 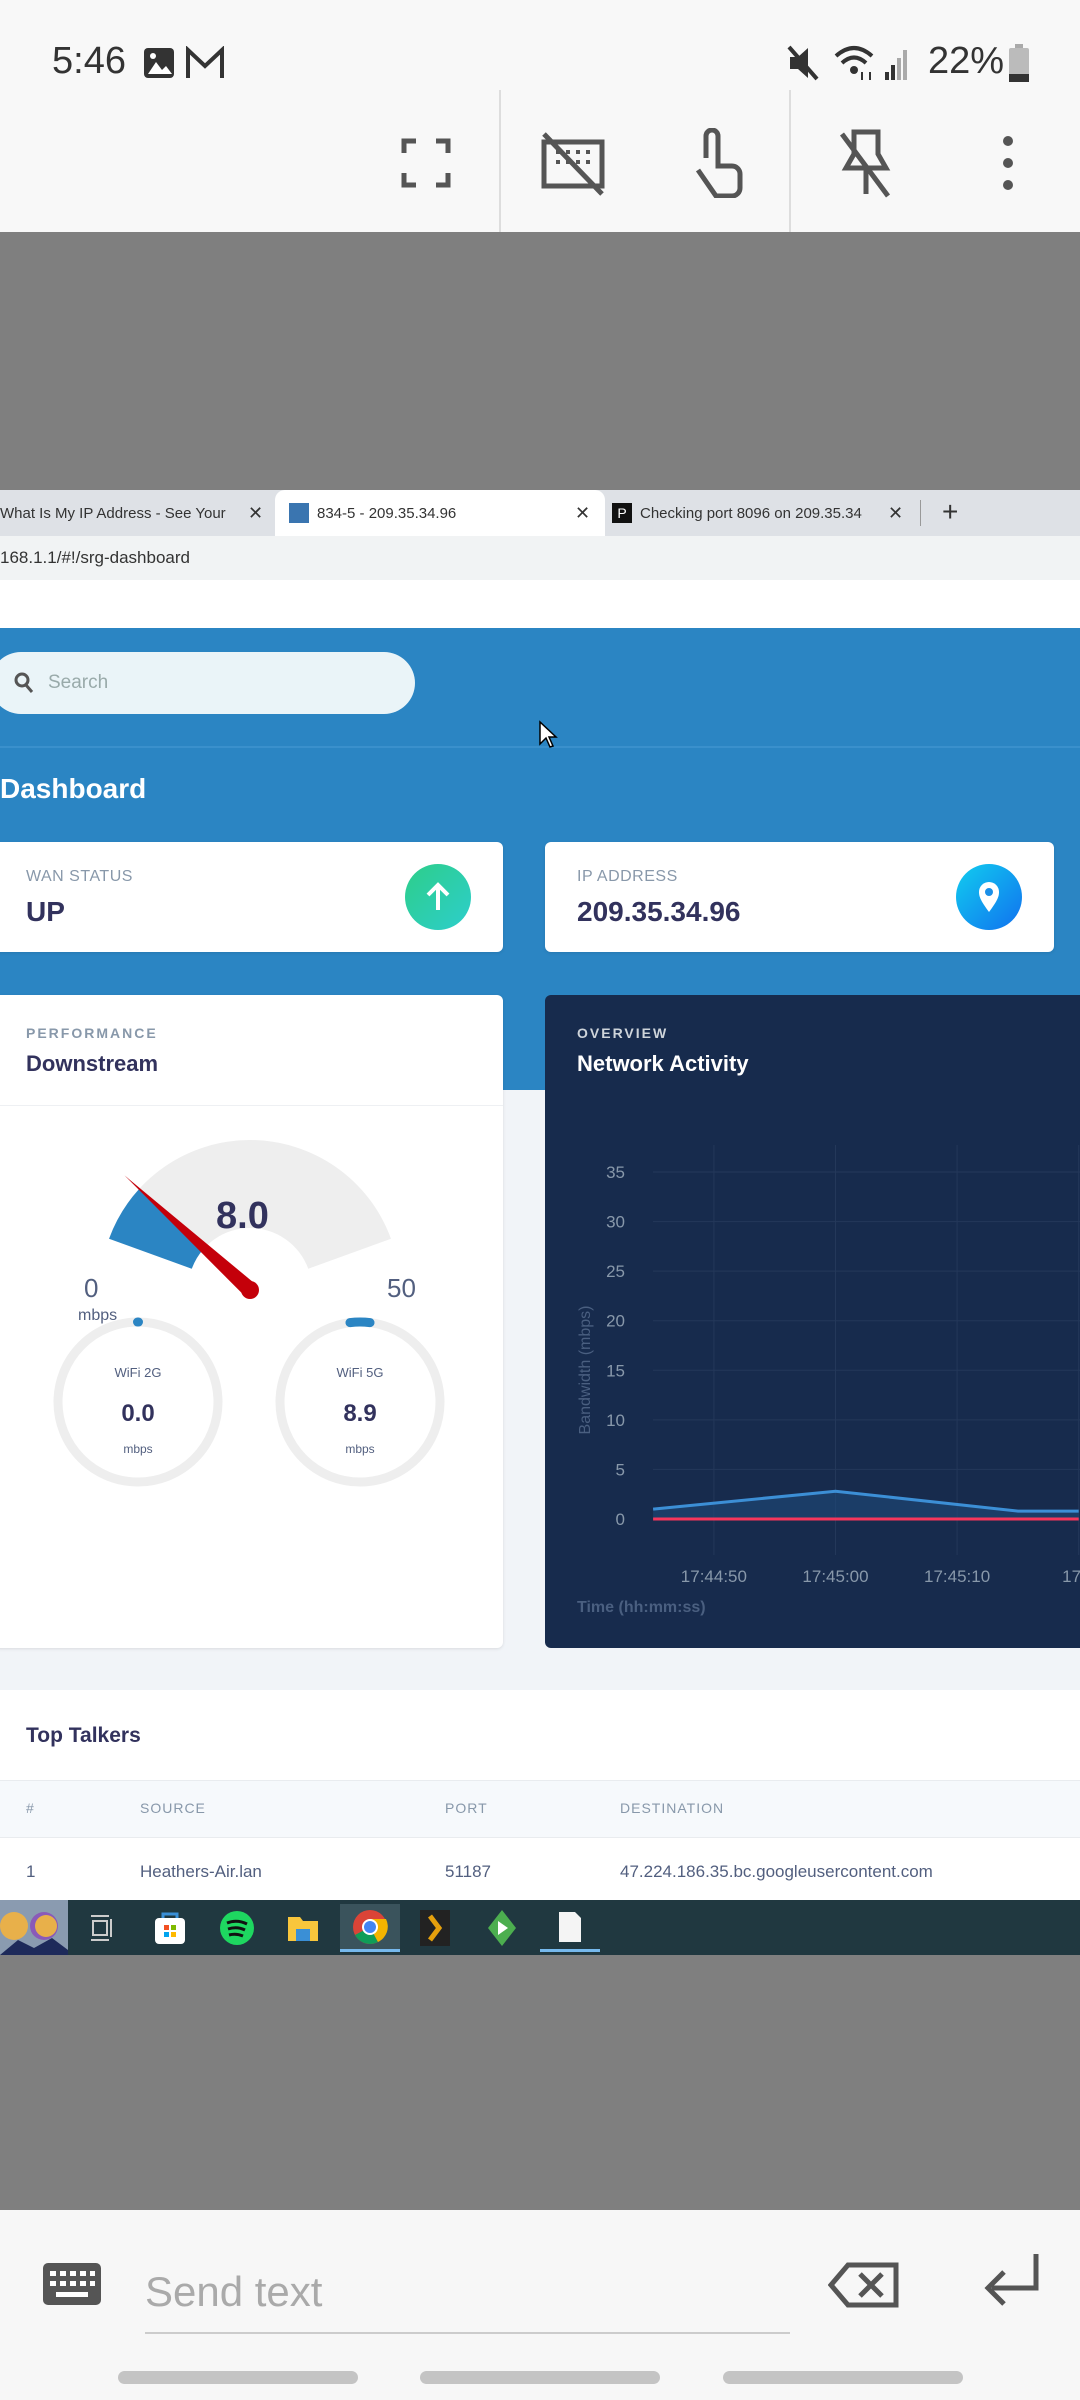 I want to click on task-view-icon, so click(x=101, y=1928).